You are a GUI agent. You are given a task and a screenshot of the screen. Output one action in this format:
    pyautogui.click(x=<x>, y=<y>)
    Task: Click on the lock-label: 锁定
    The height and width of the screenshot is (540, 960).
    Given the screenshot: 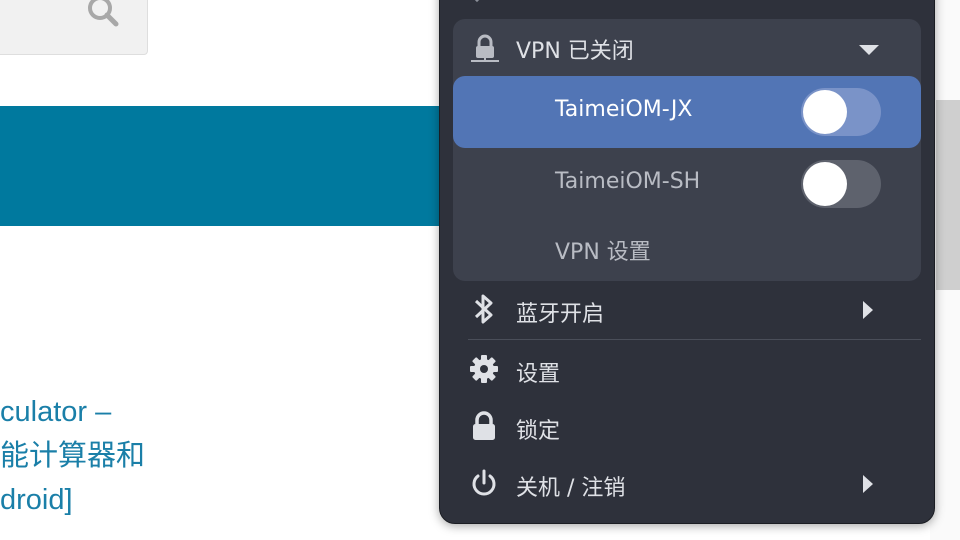 What is the action you would take?
    pyautogui.click(x=538, y=431)
    